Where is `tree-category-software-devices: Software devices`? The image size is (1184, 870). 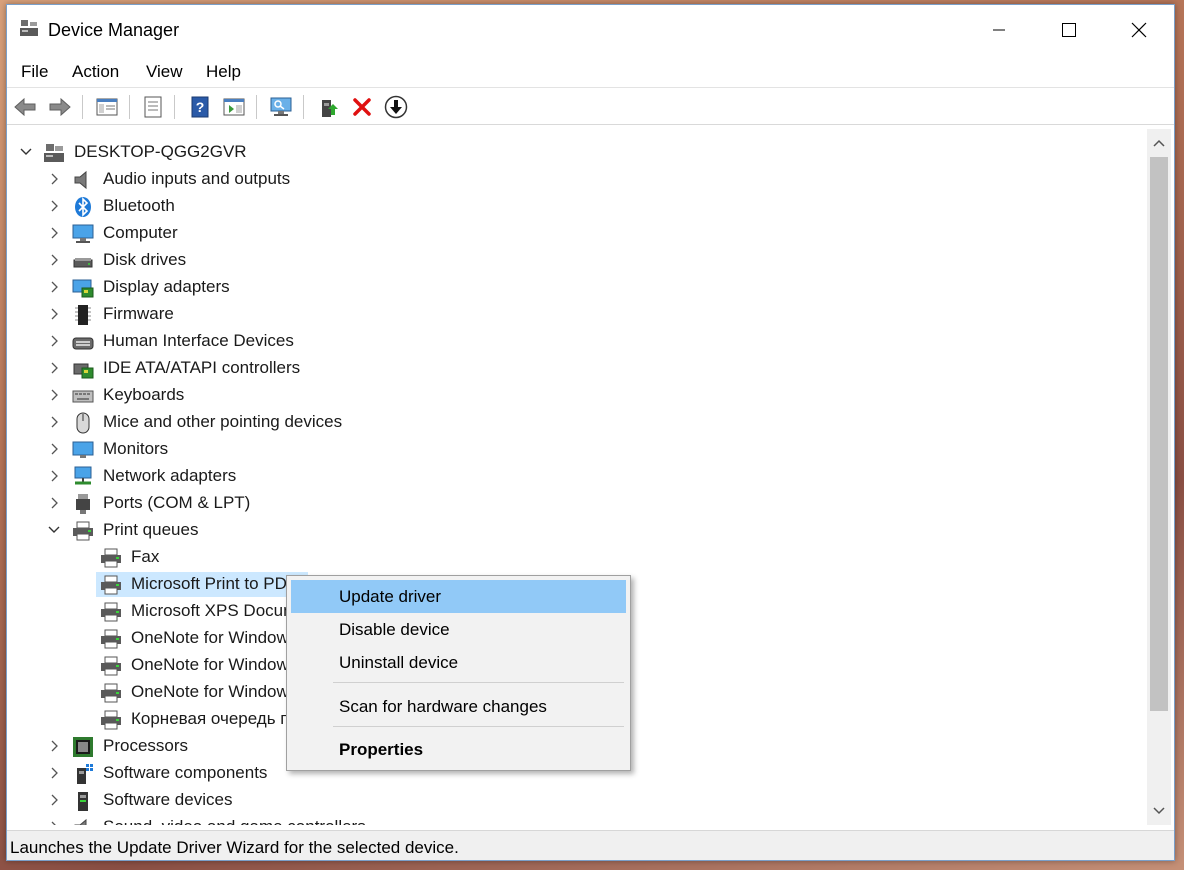 tree-category-software-devices: Software devices is located at coordinates (577, 800).